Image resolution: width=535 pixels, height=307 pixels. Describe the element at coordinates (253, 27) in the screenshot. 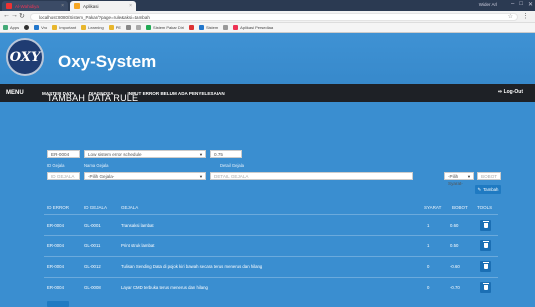

I see `bookmark-item: Aplikasi Persediaa` at that location.